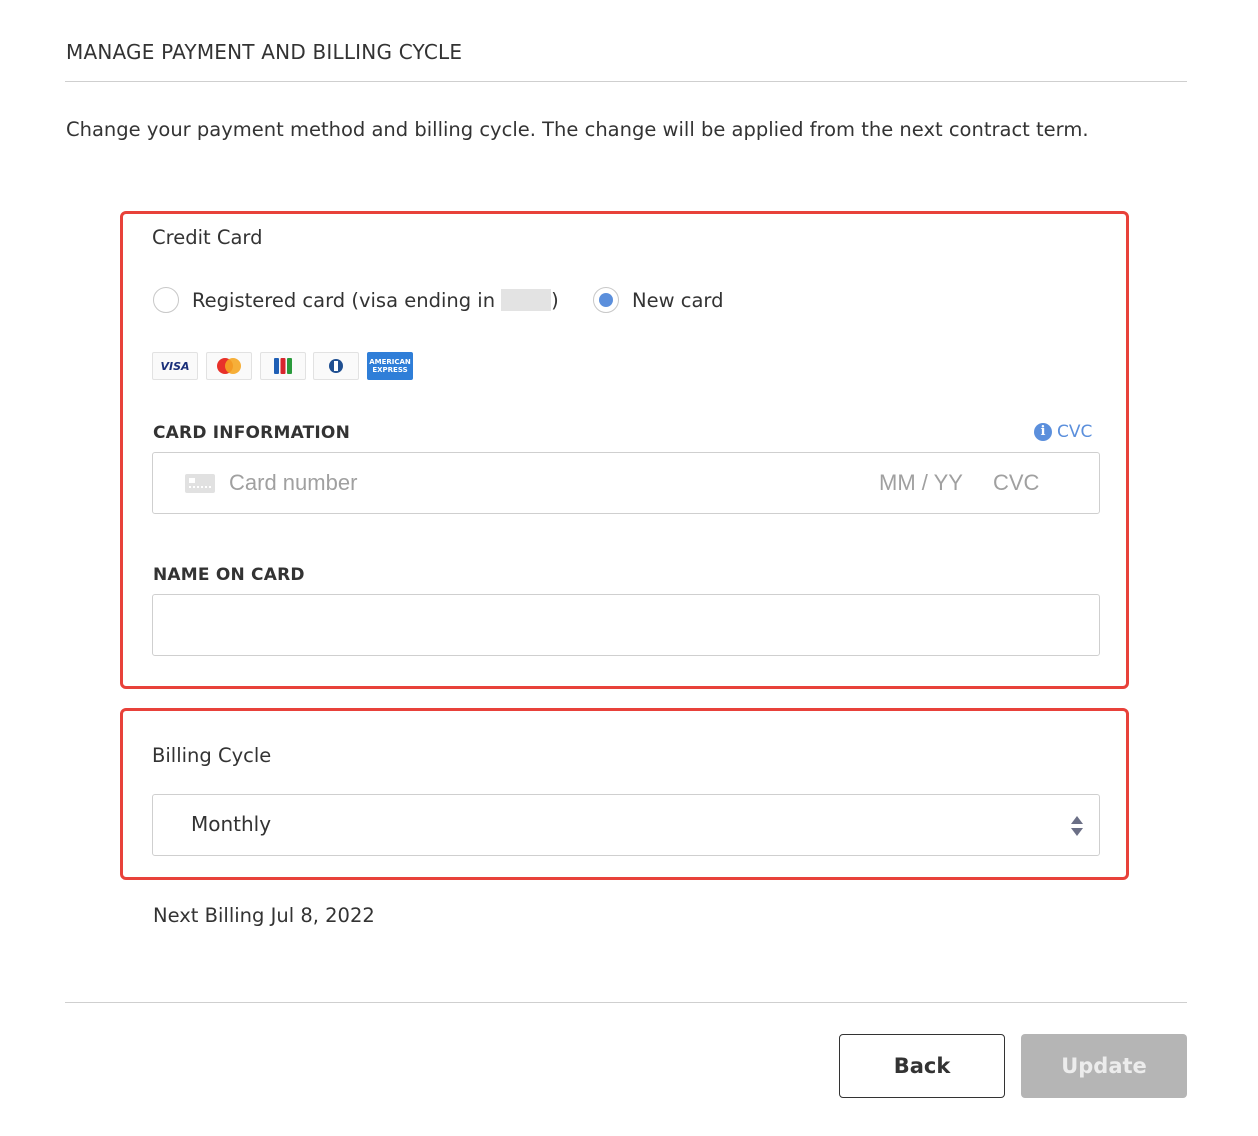 This screenshot has height=1136, width=1258. Describe the element at coordinates (626, 483) in the screenshot. I see `card-number-input: Card number MM / YY CVC` at that location.